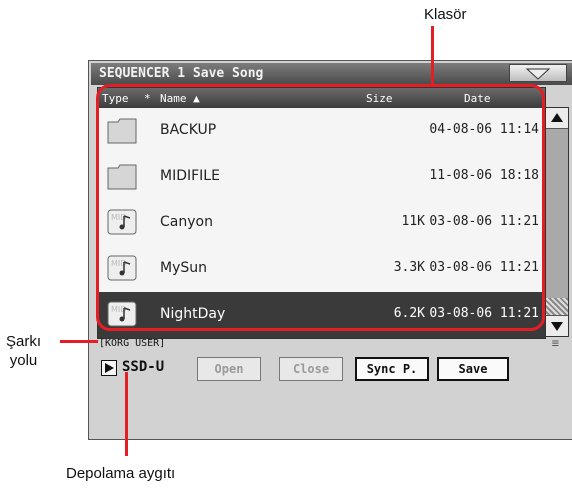 The height and width of the screenshot is (493, 572). I want to click on arrow-up-icon, so click(557, 117).